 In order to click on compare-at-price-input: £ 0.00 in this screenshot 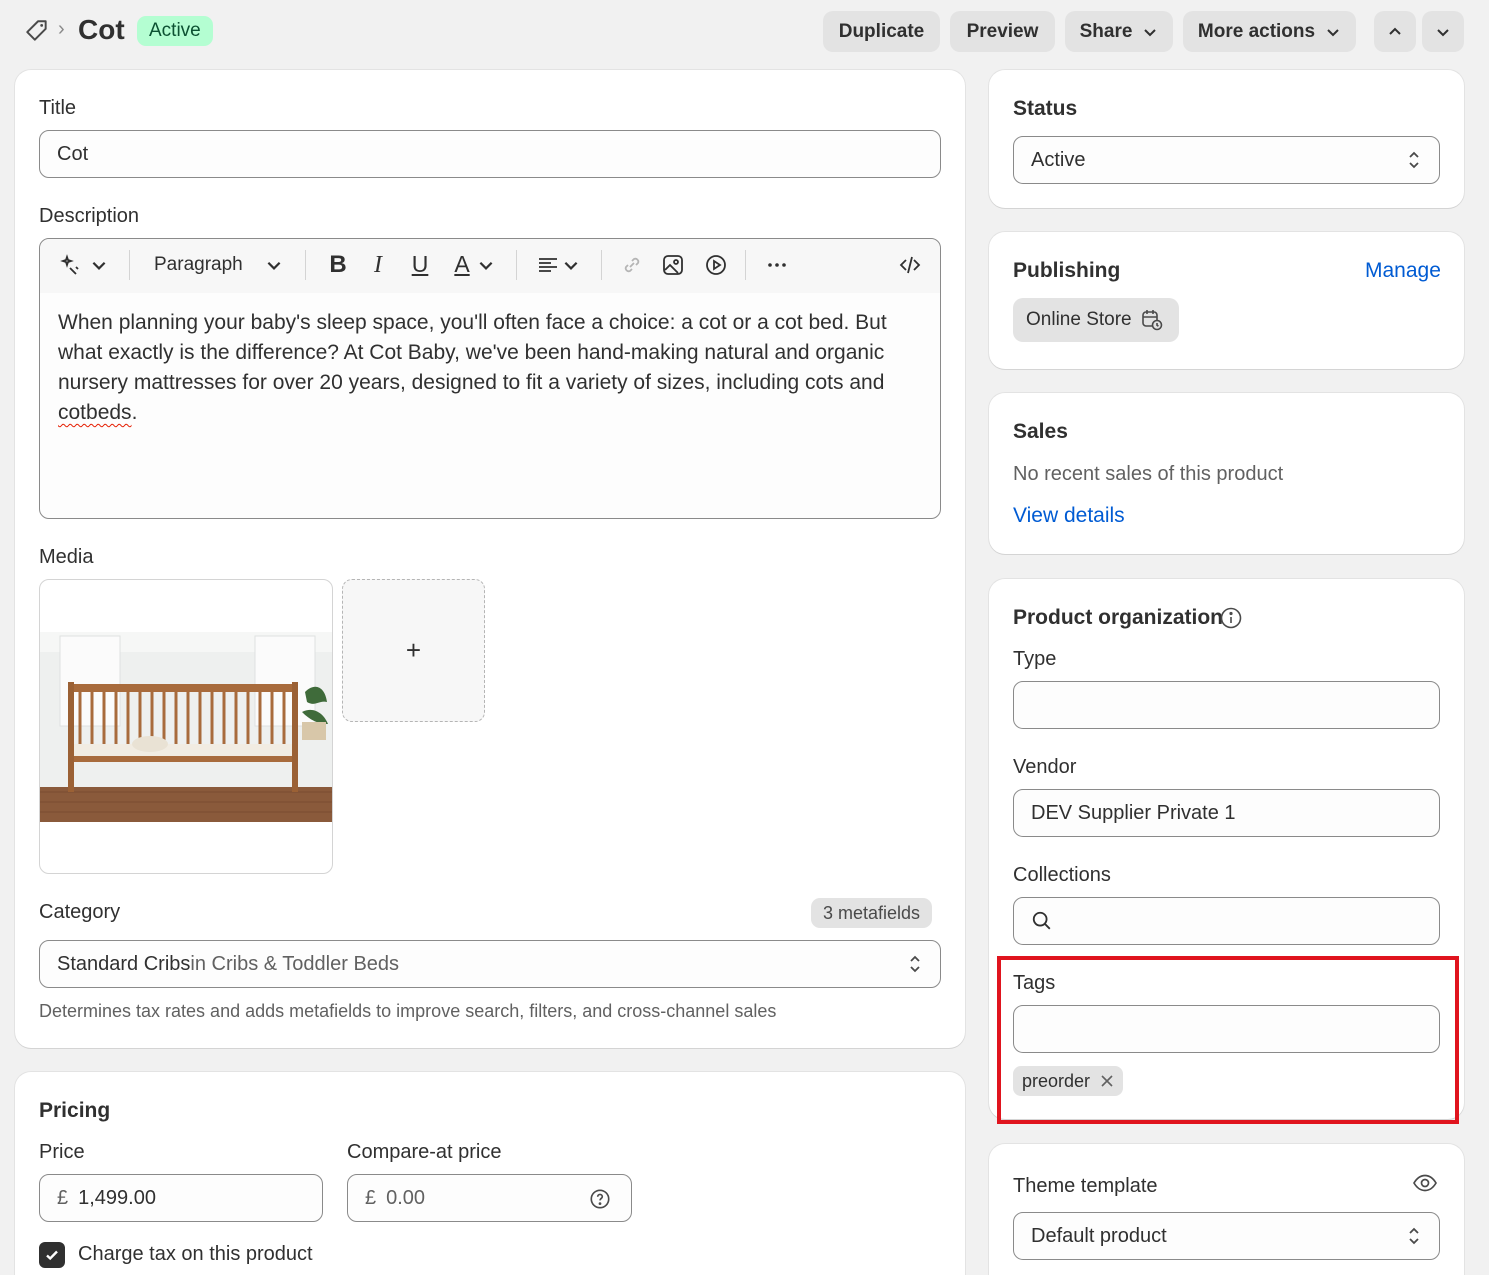, I will do `click(489, 1198)`.